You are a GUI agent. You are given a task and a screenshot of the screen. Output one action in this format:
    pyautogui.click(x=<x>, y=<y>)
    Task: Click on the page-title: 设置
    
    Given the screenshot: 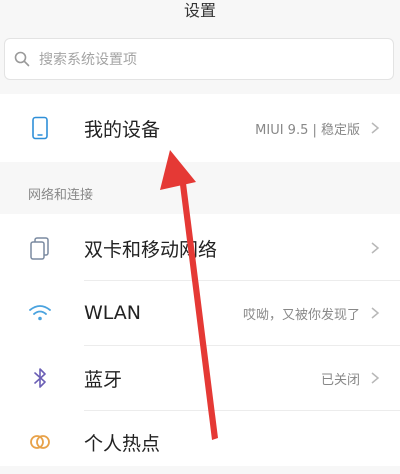 What is the action you would take?
    pyautogui.click(x=199, y=10)
    